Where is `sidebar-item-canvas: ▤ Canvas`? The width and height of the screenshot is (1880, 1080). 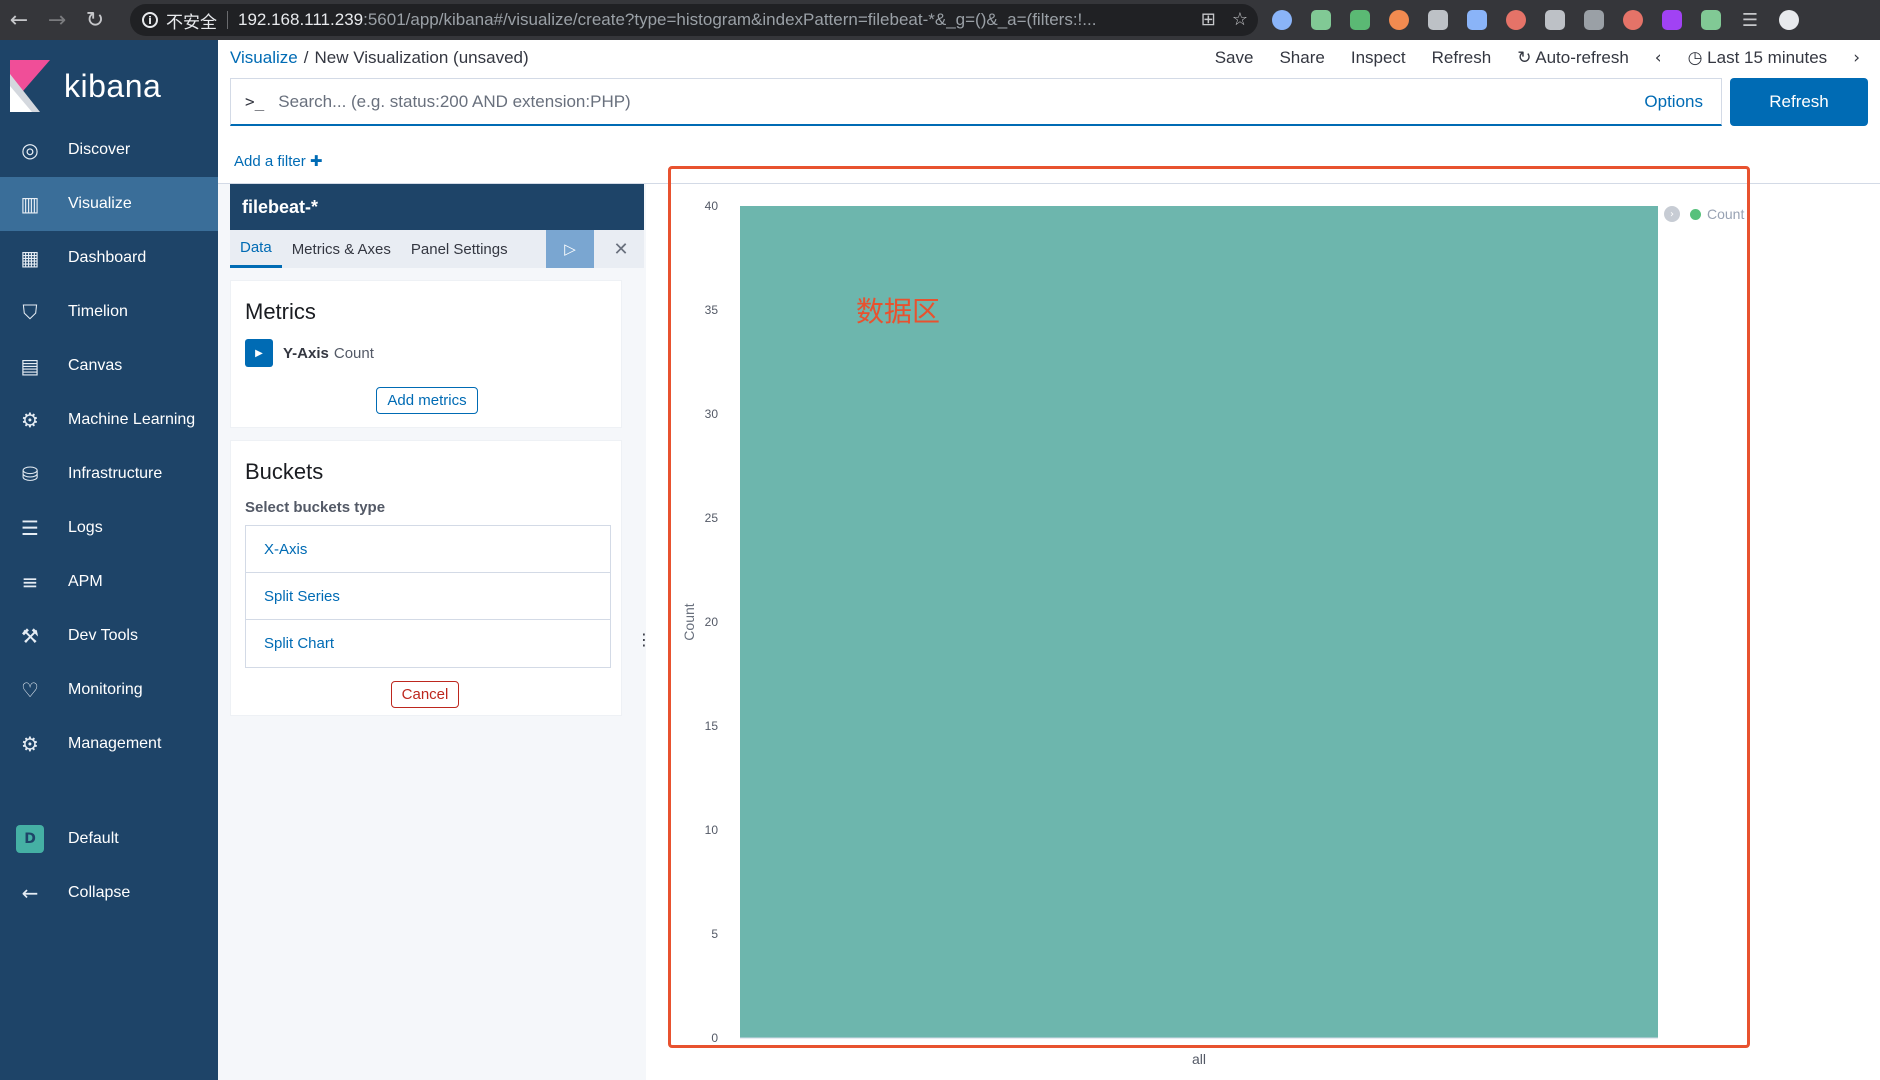 sidebar-item-canvas: ▤ Canvas is located at coordinates (109, 366).